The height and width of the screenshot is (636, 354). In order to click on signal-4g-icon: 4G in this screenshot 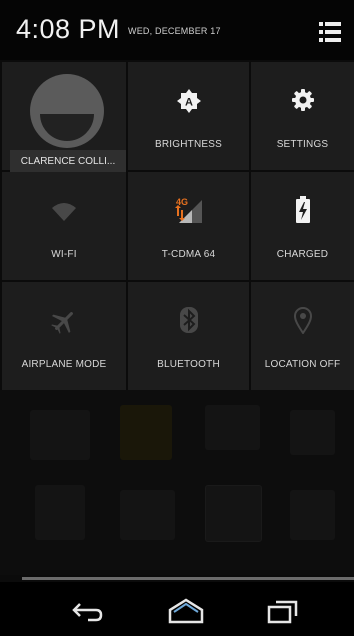, I will do `click(188, 212)`.